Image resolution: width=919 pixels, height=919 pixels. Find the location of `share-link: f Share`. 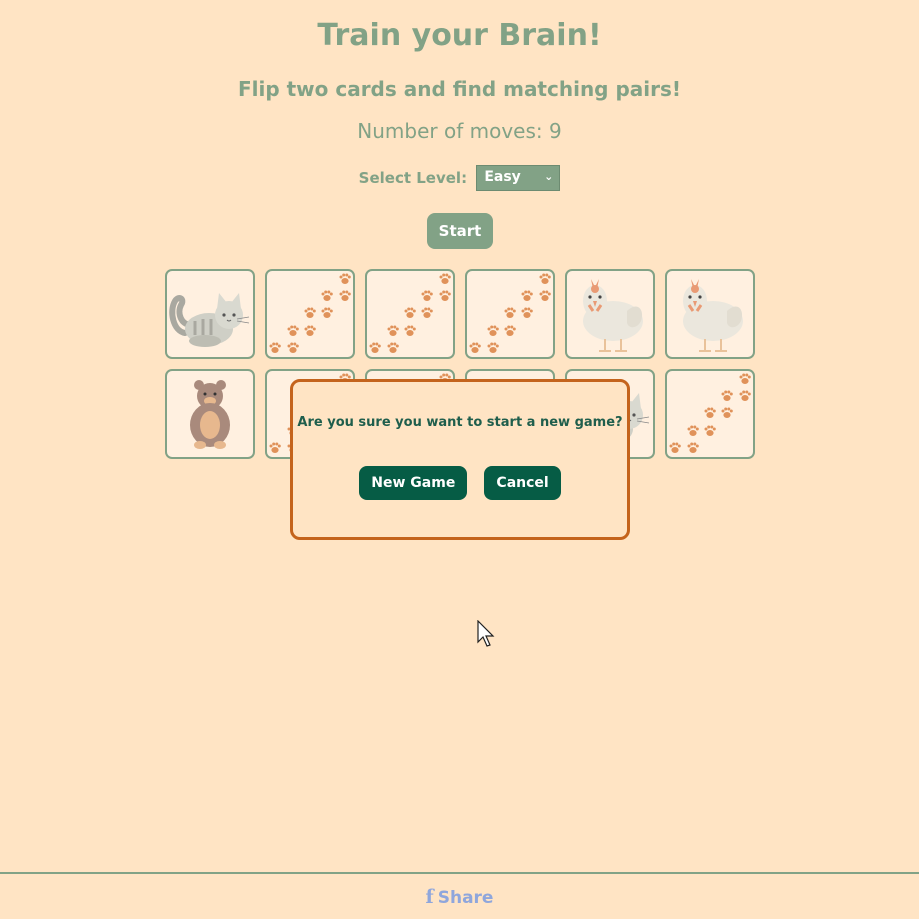

share-link: f Share is located at coordinates (459, 897).